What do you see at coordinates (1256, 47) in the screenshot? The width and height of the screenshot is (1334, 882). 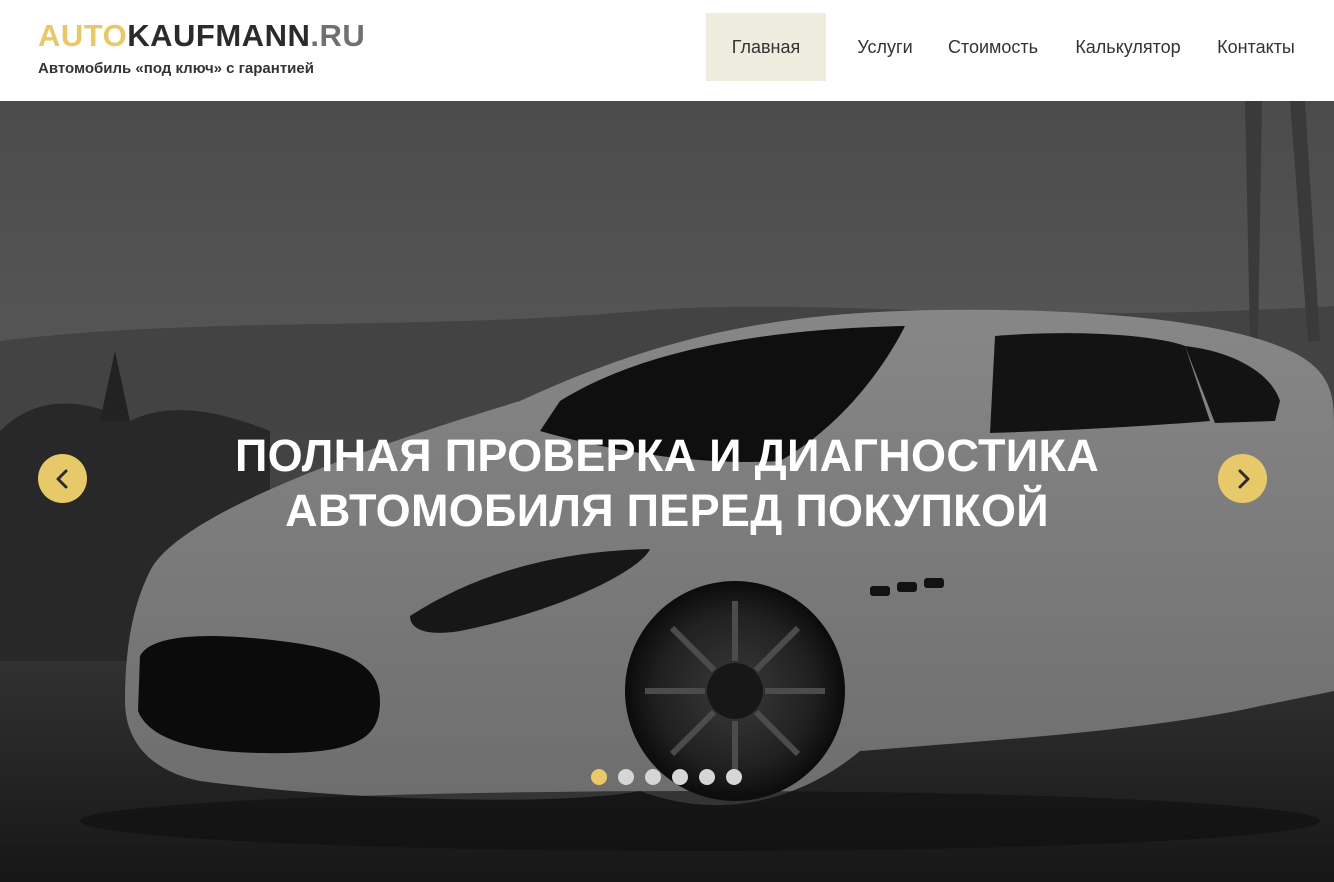 I see `nav-item-contacts: Контакты` at bounding box center [1256, 47].